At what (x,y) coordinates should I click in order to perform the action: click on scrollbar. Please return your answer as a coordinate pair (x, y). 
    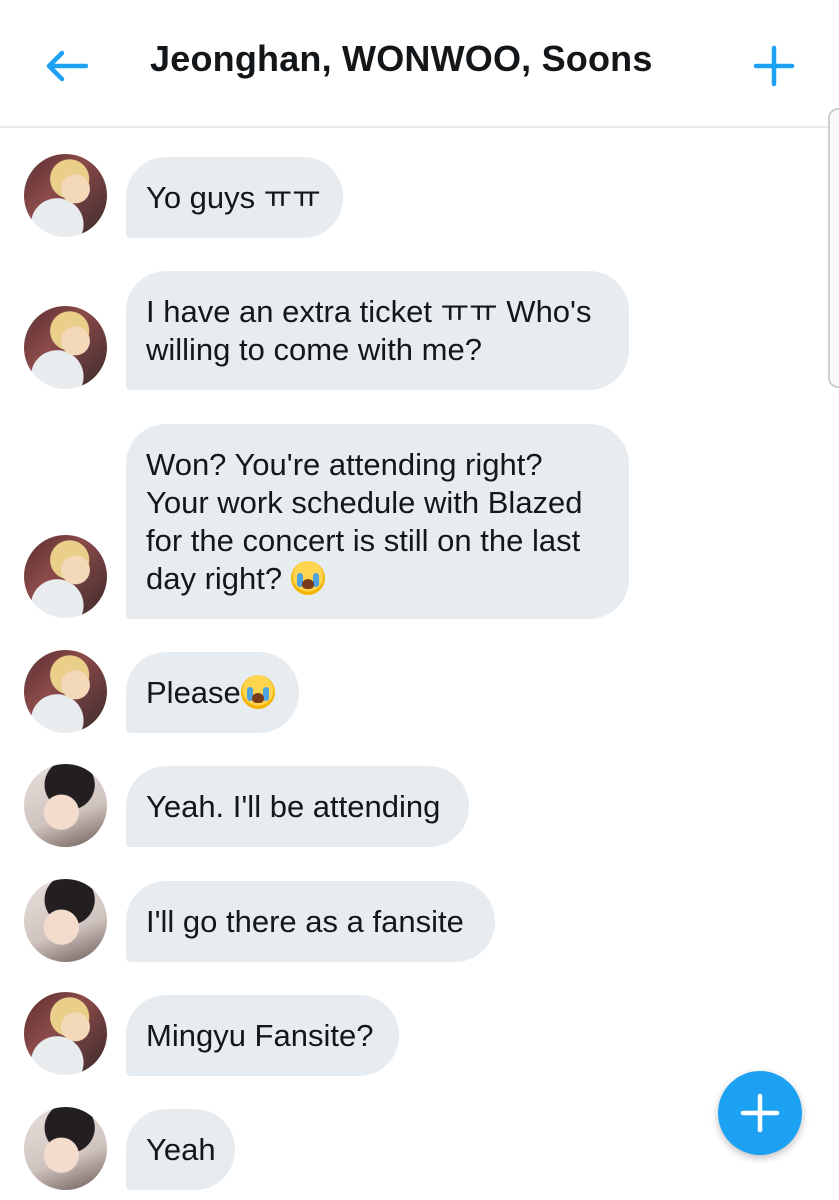
    Looking at the image, I should click on (833, 248).